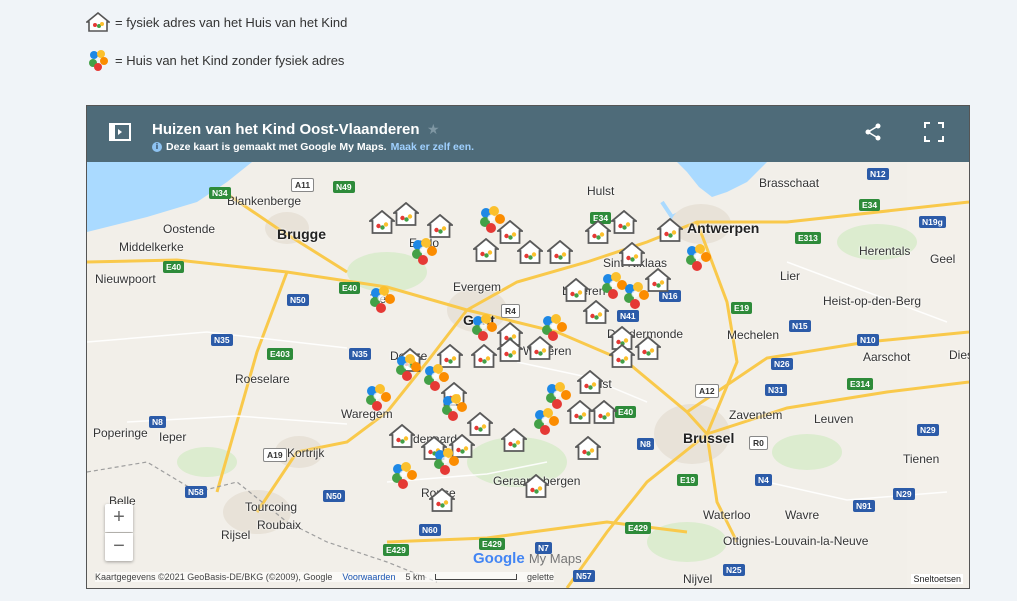 This screenshot has height=601, width=1017. What do you see at coordinates (790, 276) in the screenshot?
I see `place-label: Lier` at bounding box center [790, 276].